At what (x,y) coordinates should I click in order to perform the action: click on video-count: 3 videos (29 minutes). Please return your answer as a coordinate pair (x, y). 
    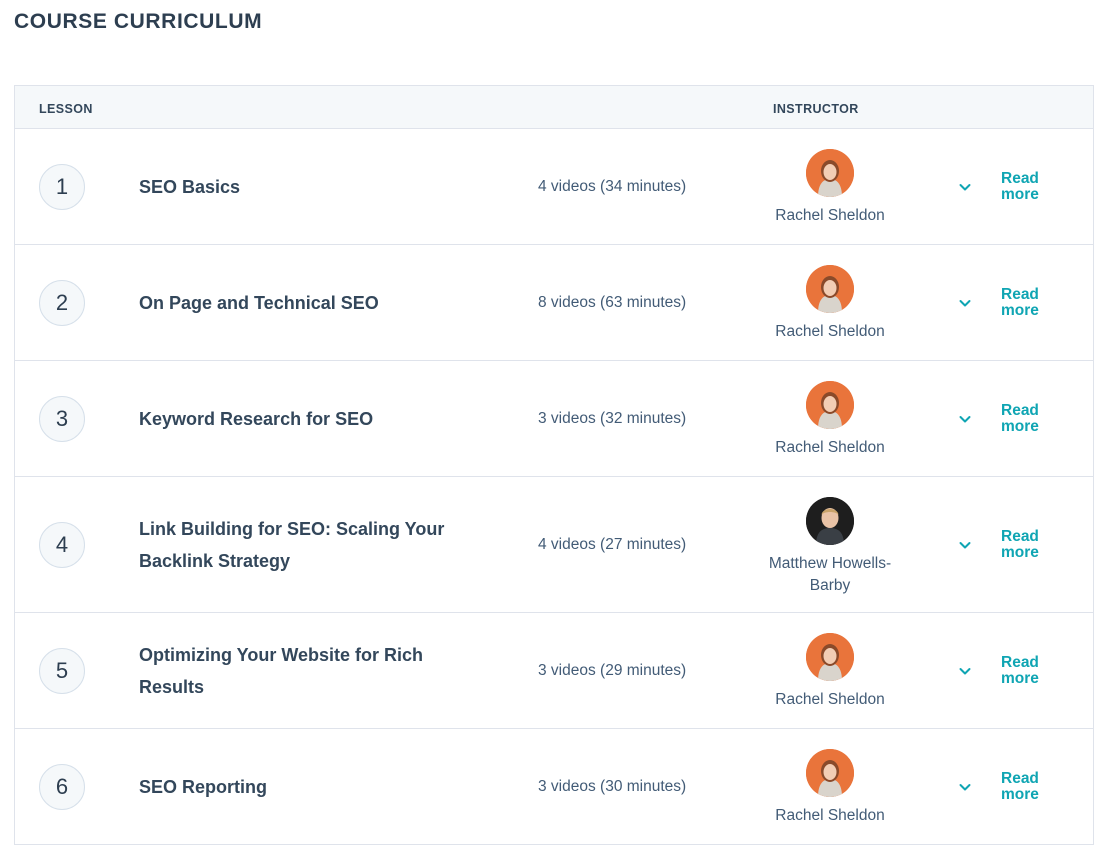
    Looking at the image, I should click on (612, 670).